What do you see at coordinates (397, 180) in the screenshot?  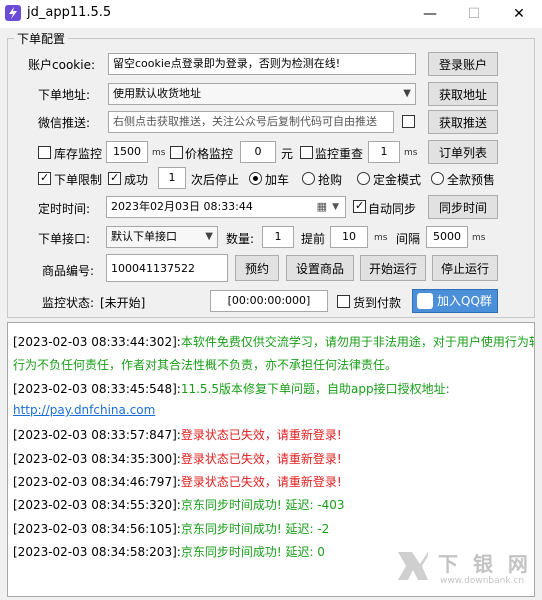 I see `radio-deposit-label: 定金模式` at bounding box center [397, 180].